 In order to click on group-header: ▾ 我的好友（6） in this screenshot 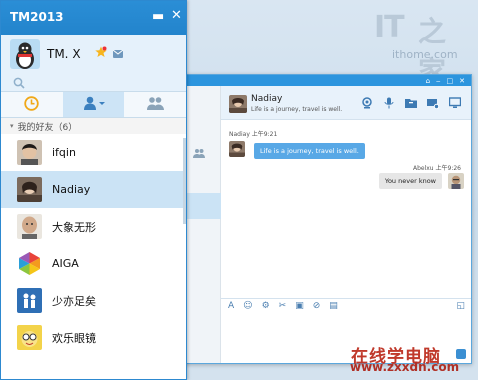, I will do `click(93, 126)`.